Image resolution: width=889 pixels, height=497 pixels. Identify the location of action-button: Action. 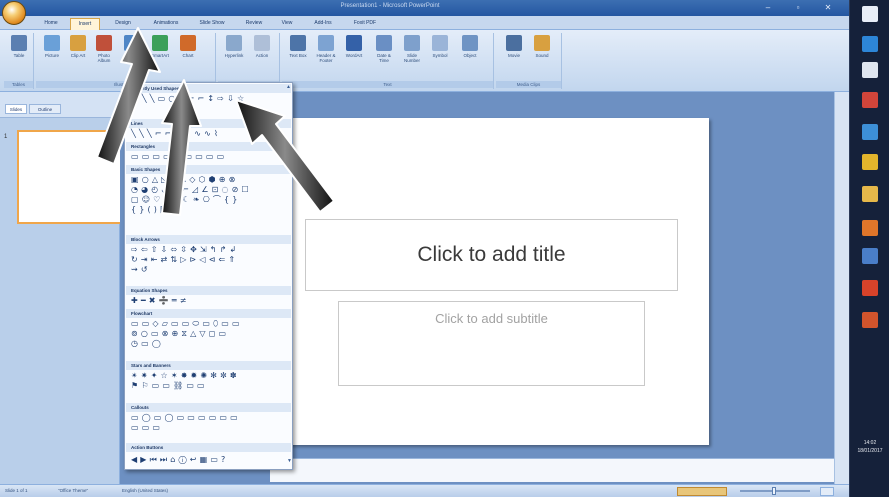
(262, 57).